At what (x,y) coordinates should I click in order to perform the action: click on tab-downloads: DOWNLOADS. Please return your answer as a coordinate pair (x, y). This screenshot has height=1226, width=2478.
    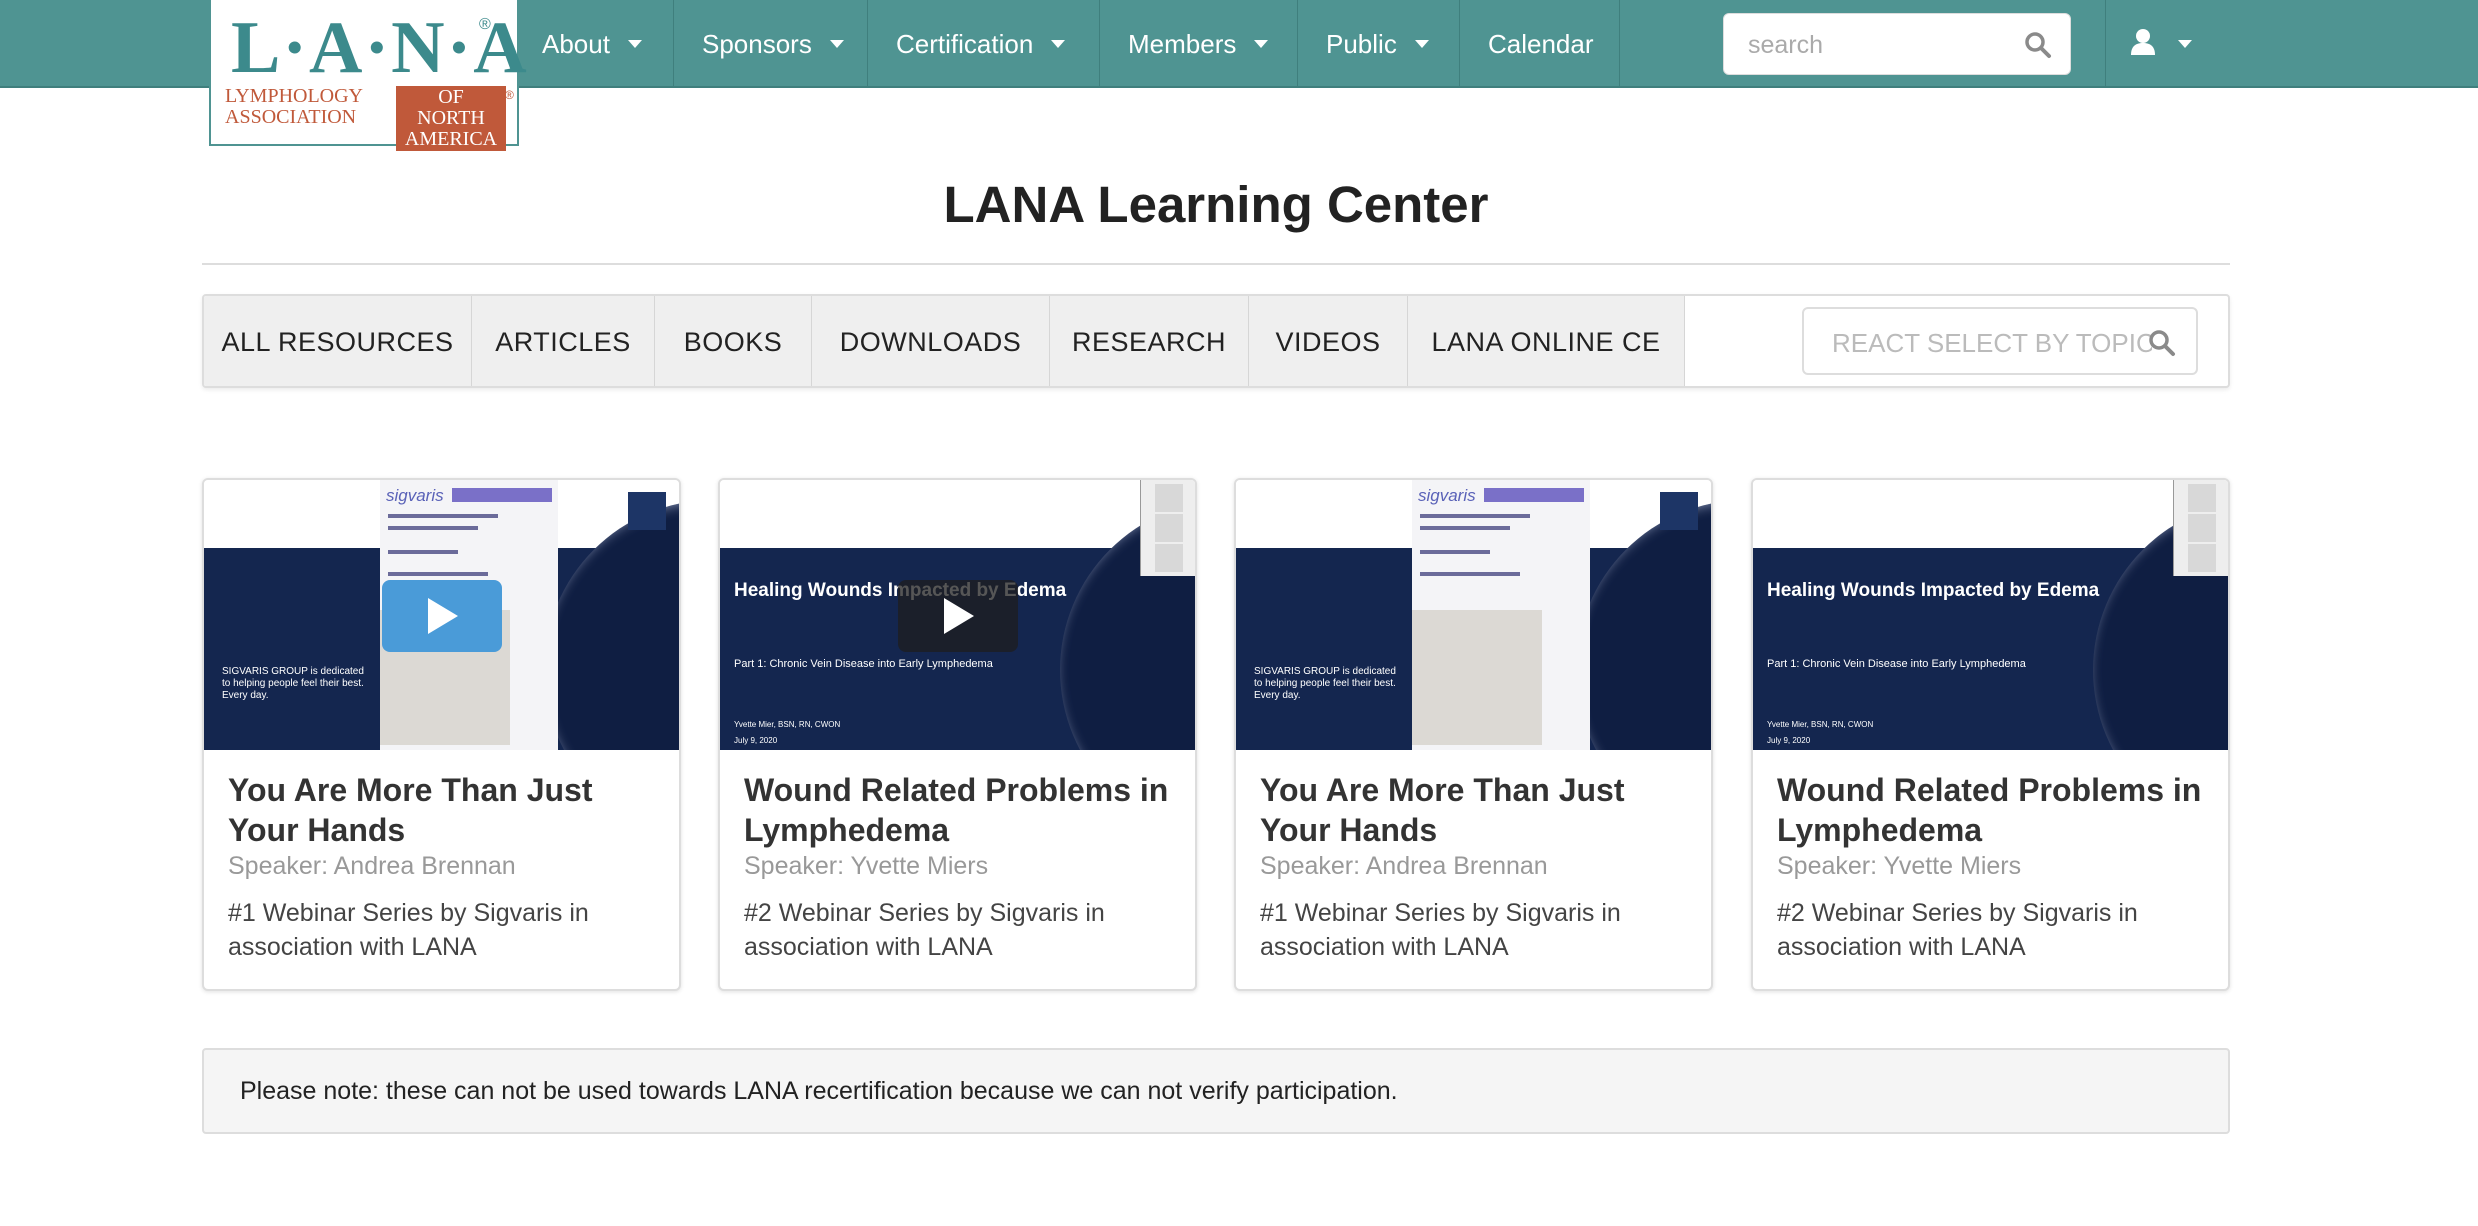
    Looking at the image, I should click on (931, 341).